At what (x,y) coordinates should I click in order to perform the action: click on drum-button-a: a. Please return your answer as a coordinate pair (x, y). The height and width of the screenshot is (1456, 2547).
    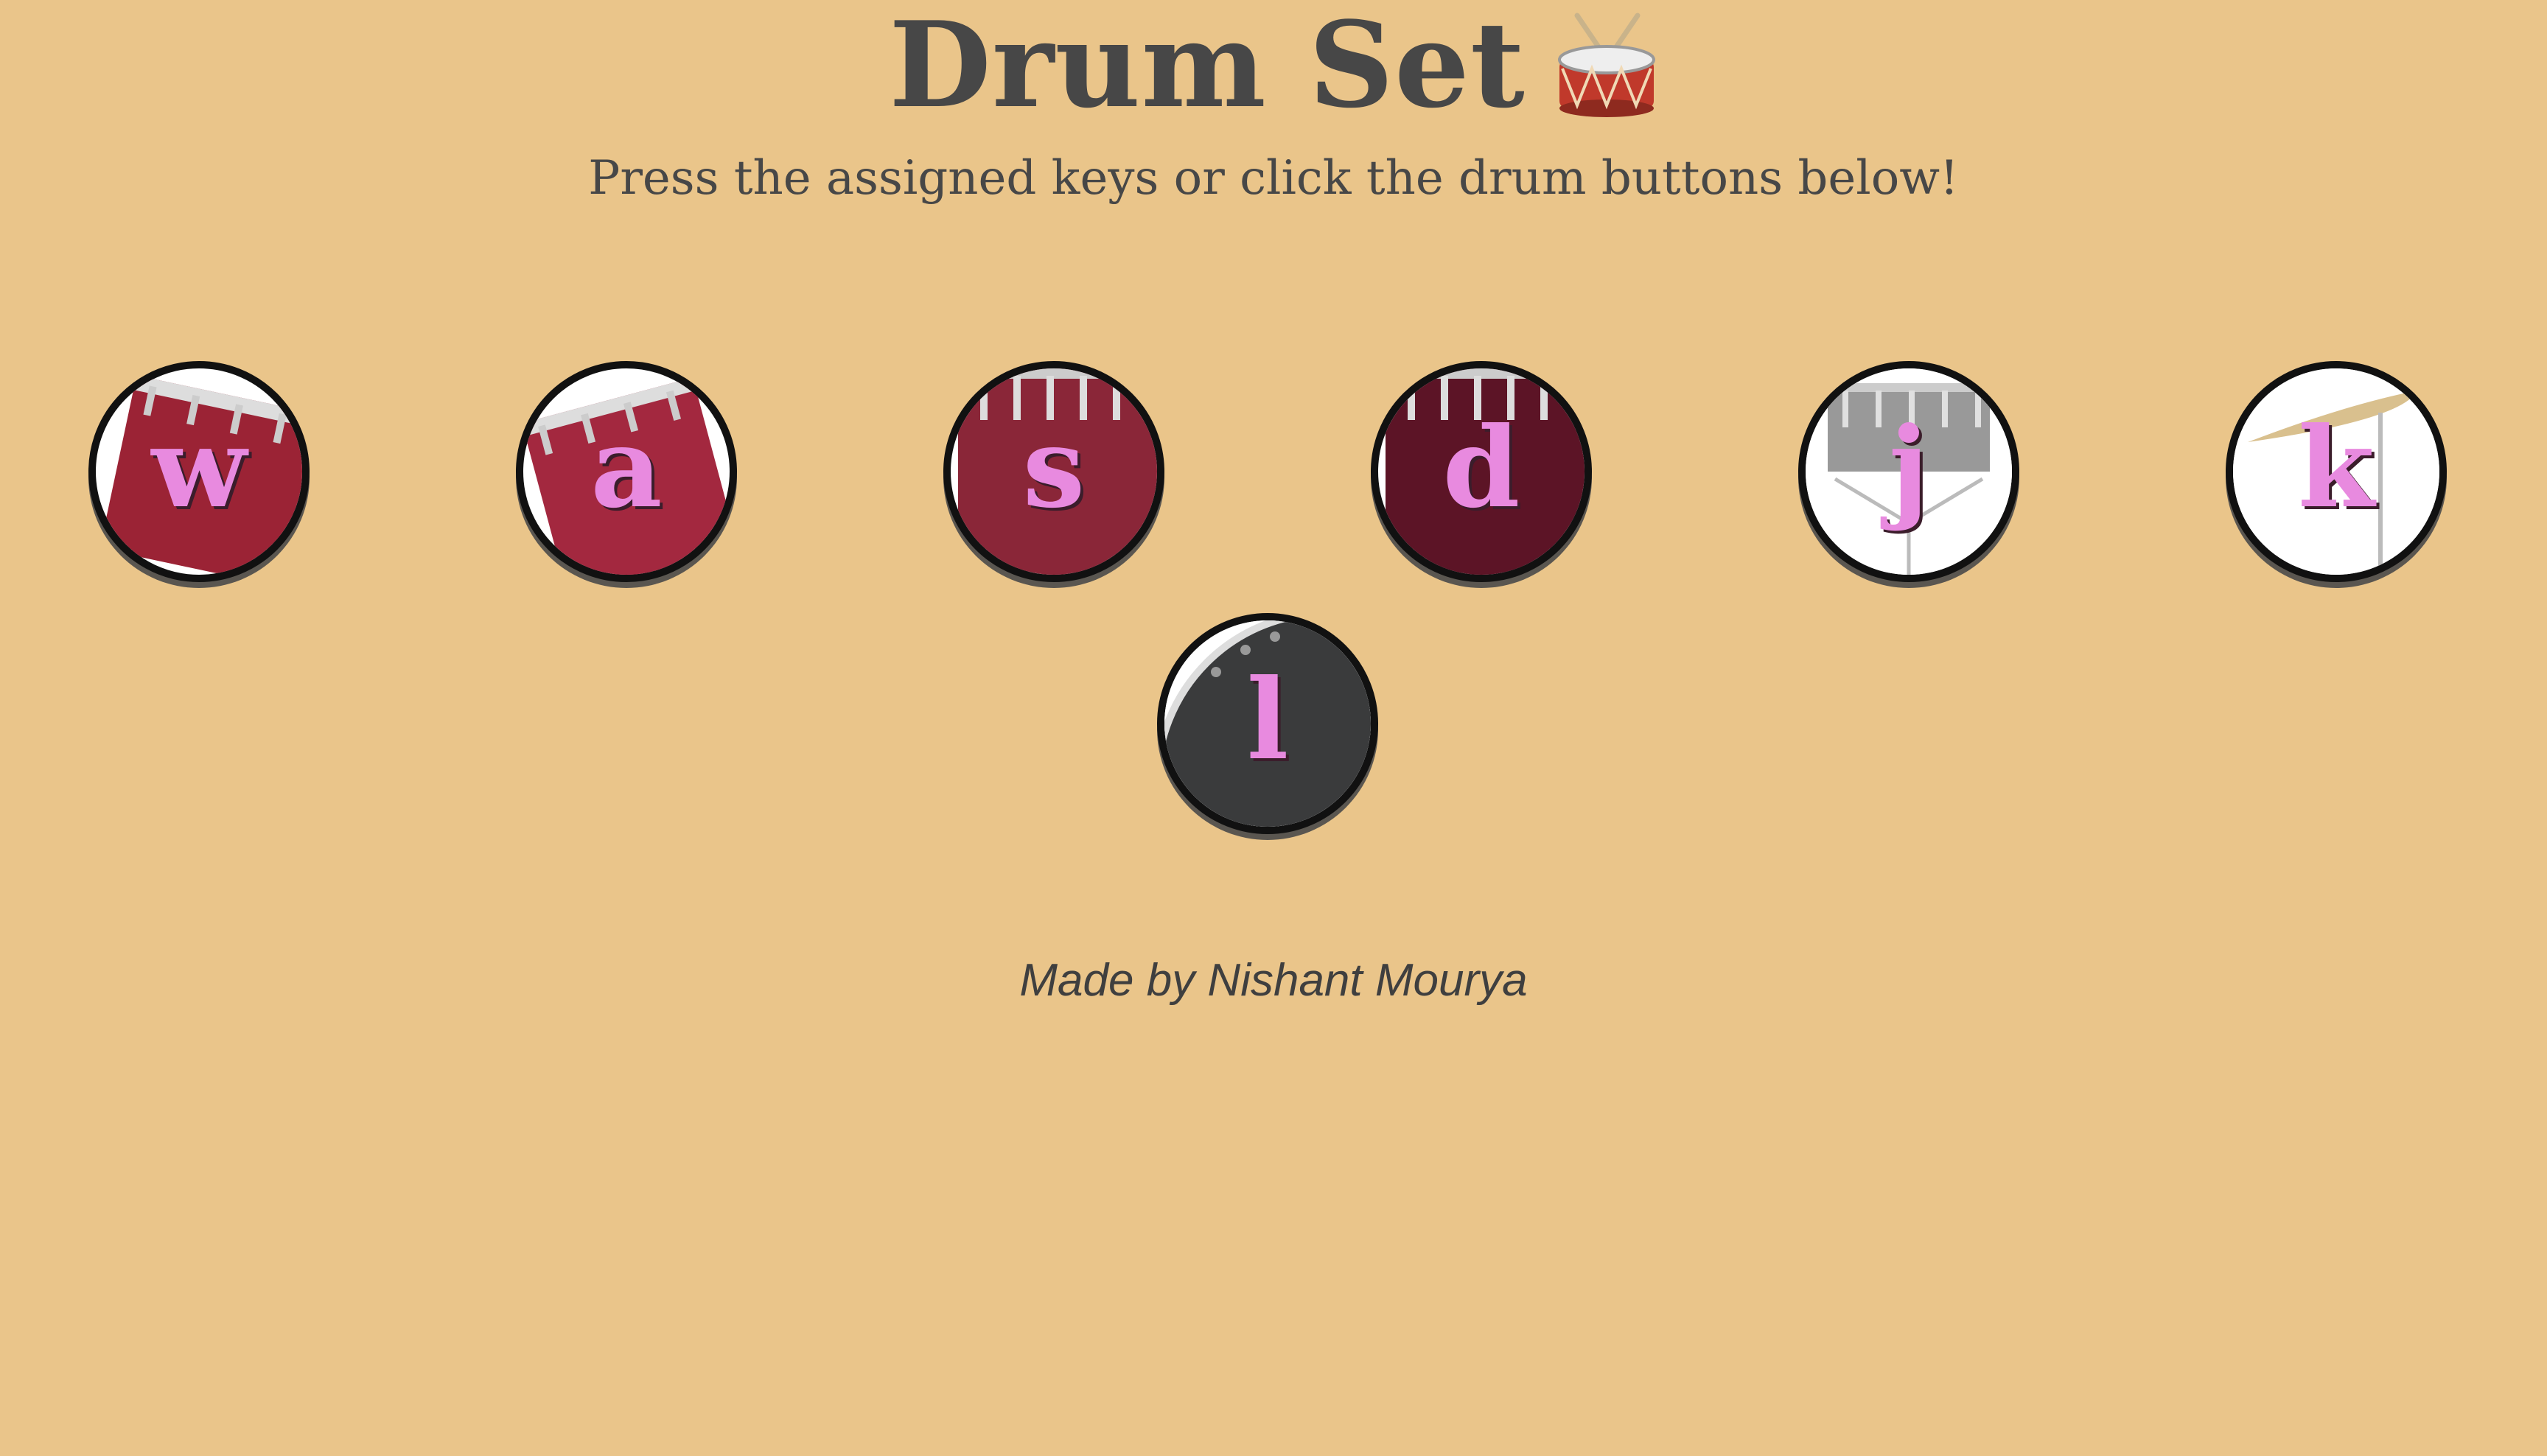
    Looking at the image, I should click on (626, 472).